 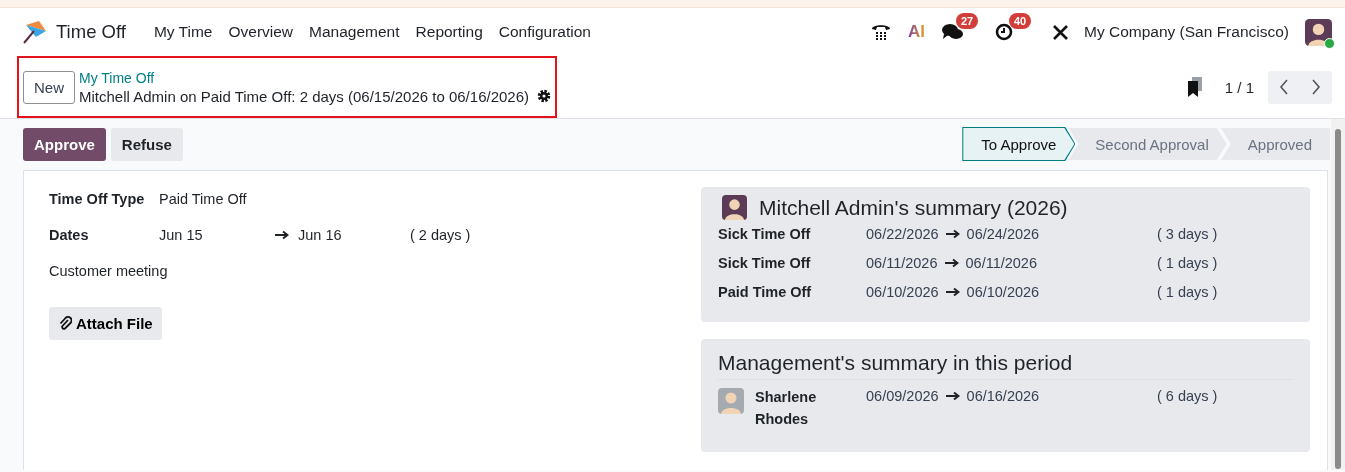 What do you see at coordinates (1147, 144) in the screenshot?
I see `status-step: Second Approval` at bounding box center [1147, 144].